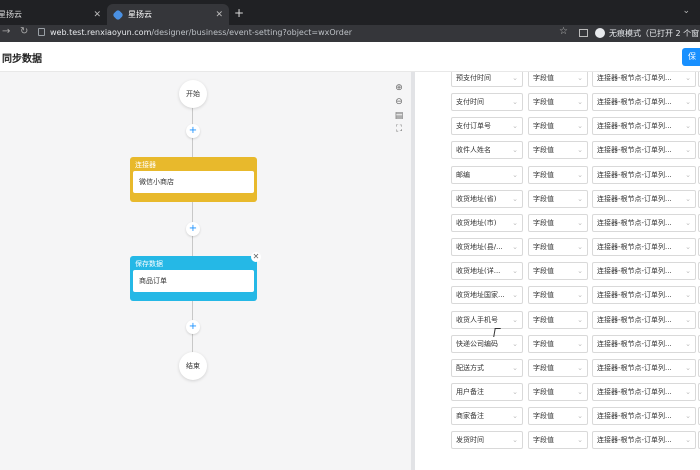  I want to click on incognito-label: 无痕模式（已打开 2 个窗口）, so click(654, 33).